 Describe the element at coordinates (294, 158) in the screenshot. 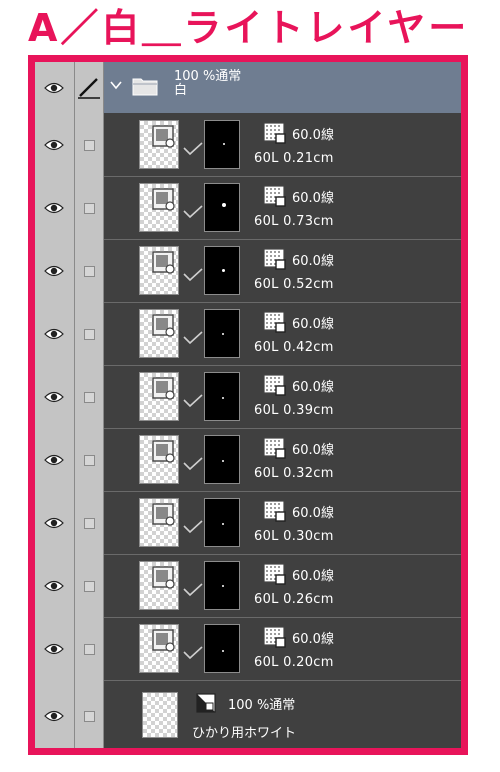

I see `layer-name: 60L 0.21cm` at that location.